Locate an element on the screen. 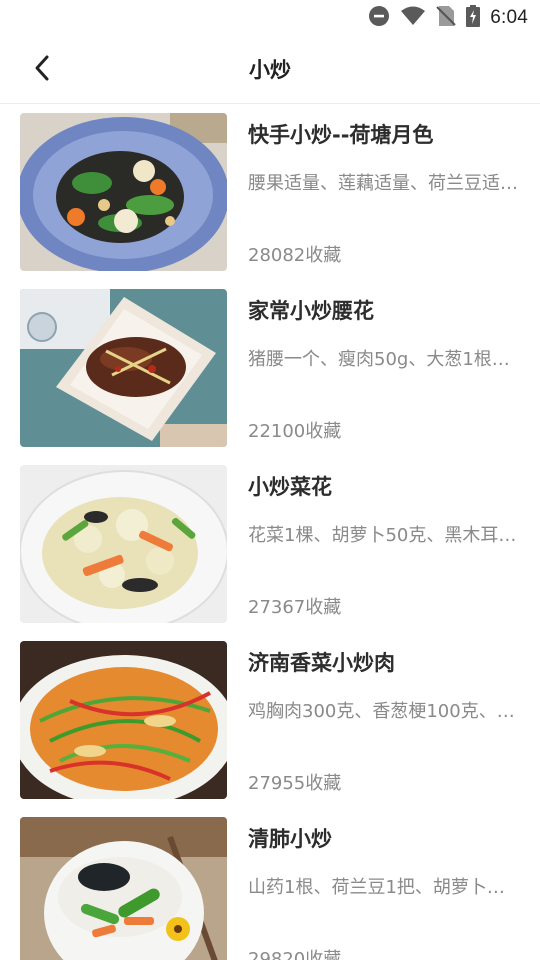 This screenshot has width=540, height=960. recipe-ingredients: 鸡胸肉300克、香葱梗100克、红椒适量 is located at coordinates (384, 711).